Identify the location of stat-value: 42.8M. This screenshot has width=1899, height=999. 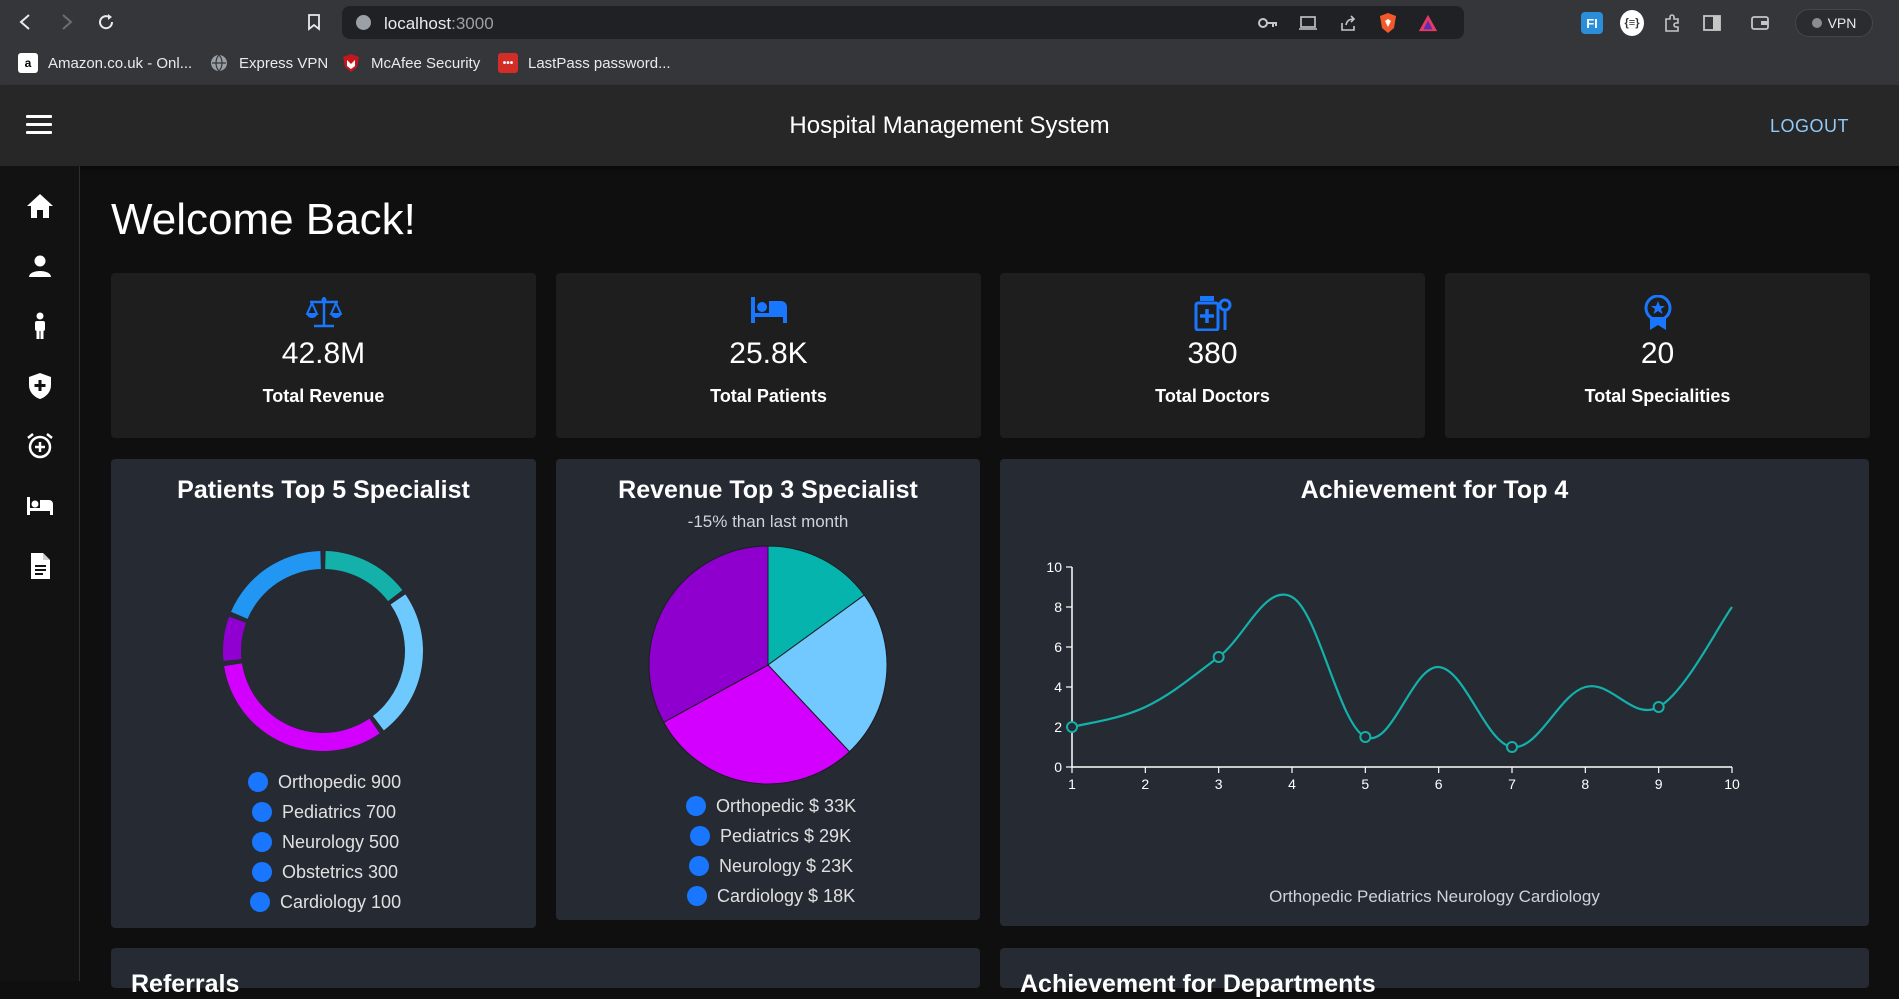
(323, 353).